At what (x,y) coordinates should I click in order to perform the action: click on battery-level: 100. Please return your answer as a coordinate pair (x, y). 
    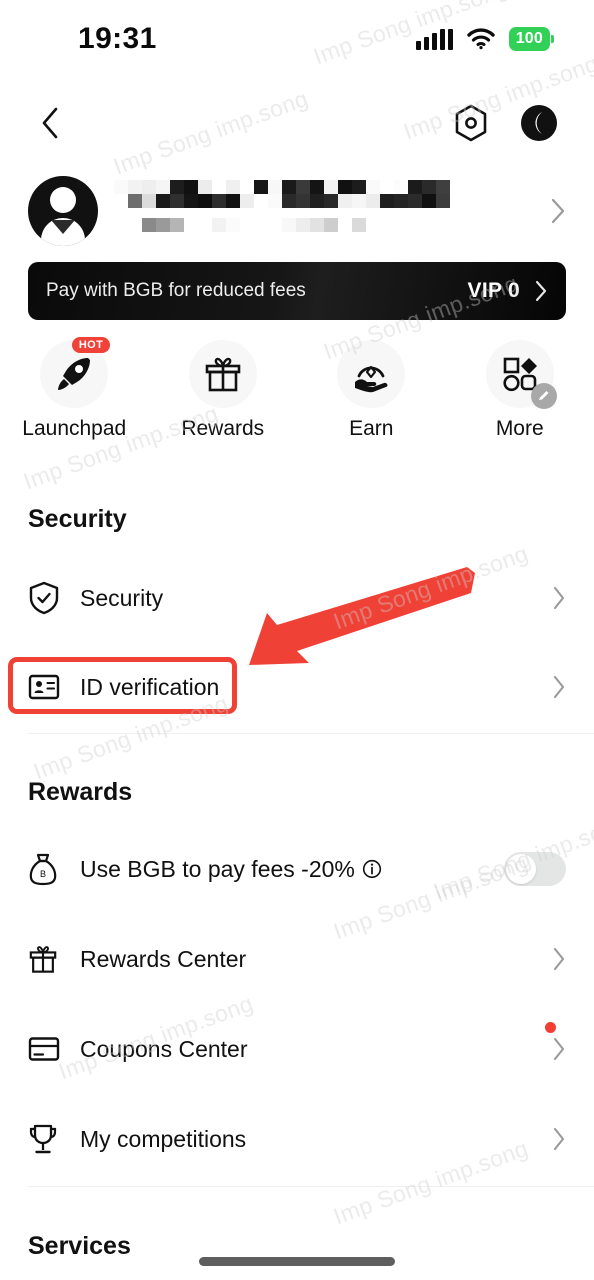
    Looking at the image, I should click on (529, 38).